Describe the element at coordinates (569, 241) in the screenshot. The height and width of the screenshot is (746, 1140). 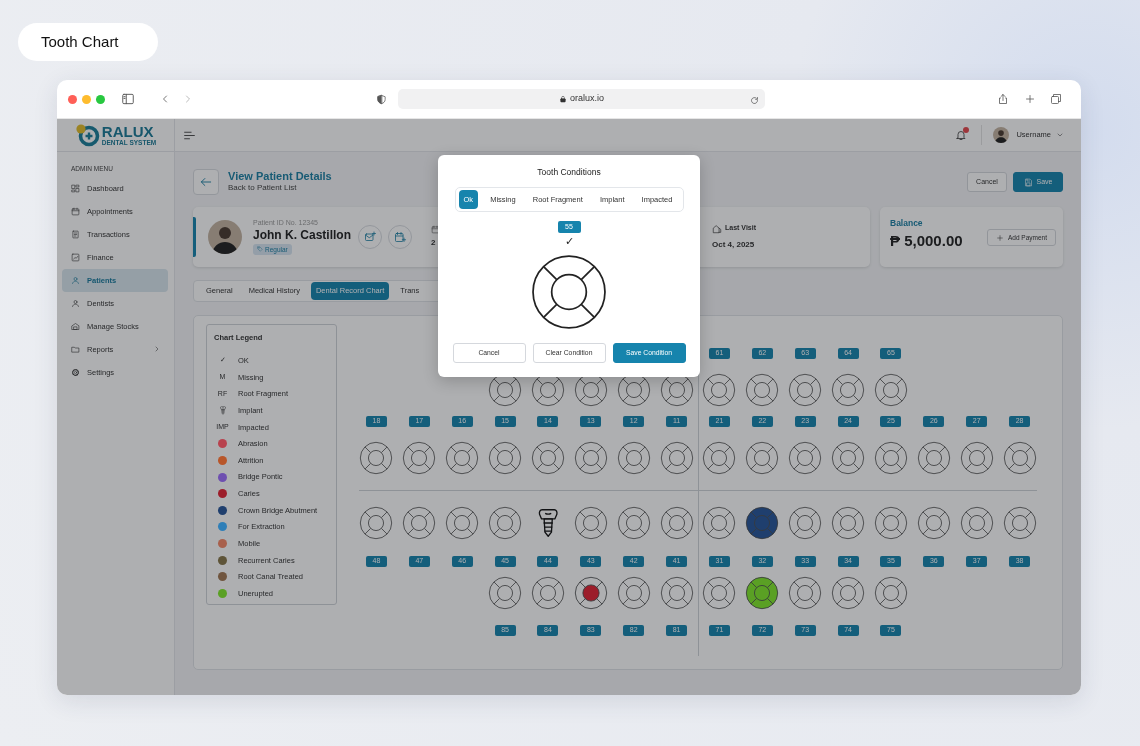
I see `status-symbol: ✓` at that location.